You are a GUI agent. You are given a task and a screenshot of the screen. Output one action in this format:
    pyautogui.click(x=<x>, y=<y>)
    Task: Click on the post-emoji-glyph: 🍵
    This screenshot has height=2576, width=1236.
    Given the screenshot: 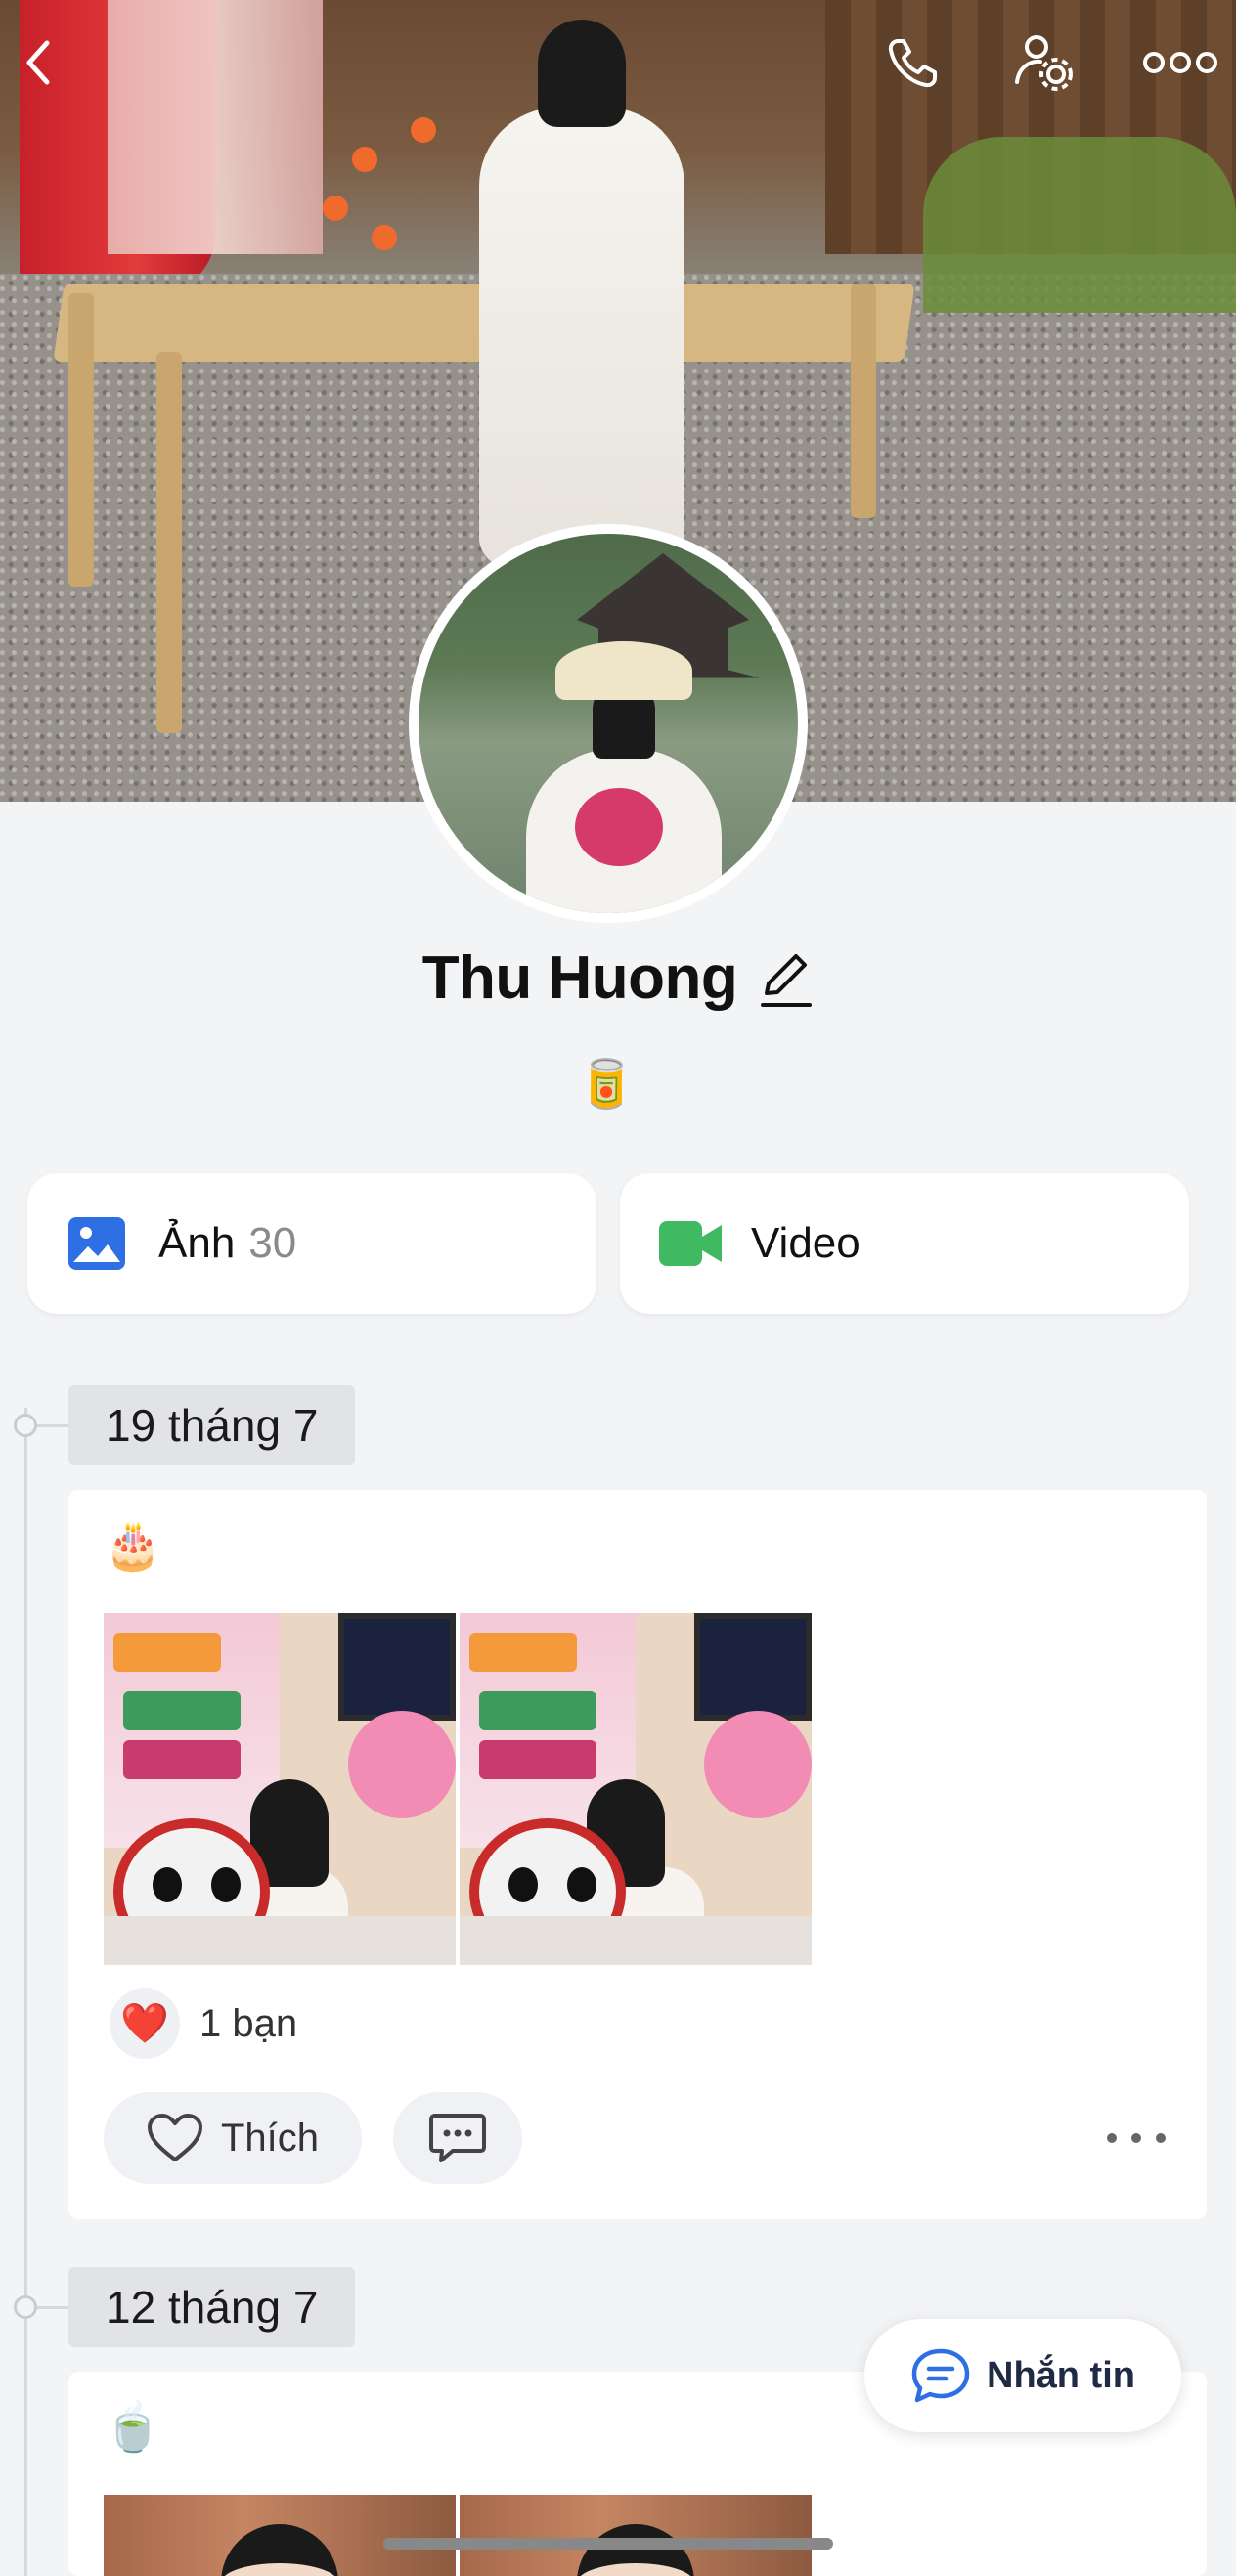 What is the action you would take?
    pyautogui.click(x=133, y=2428)
    